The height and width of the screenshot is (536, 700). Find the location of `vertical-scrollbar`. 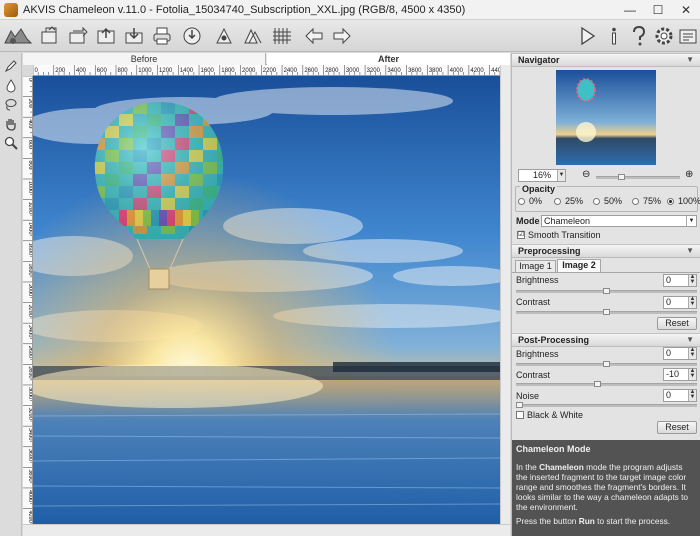

vertical-scrollbar is located at coordinates (505, 294).